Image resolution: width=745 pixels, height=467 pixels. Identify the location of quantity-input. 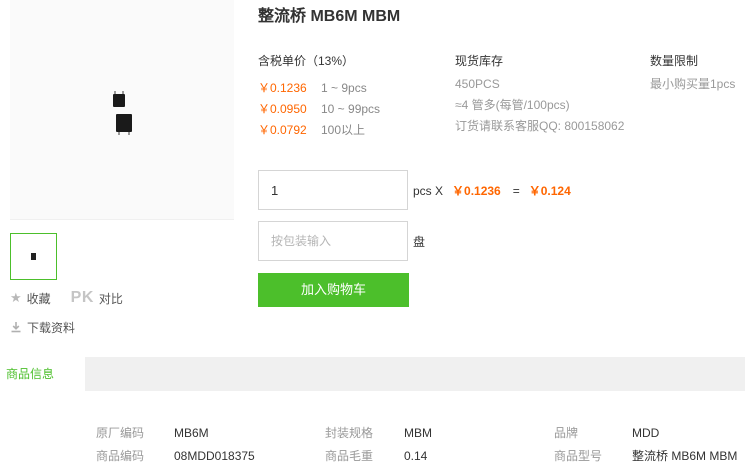
(333, 190).